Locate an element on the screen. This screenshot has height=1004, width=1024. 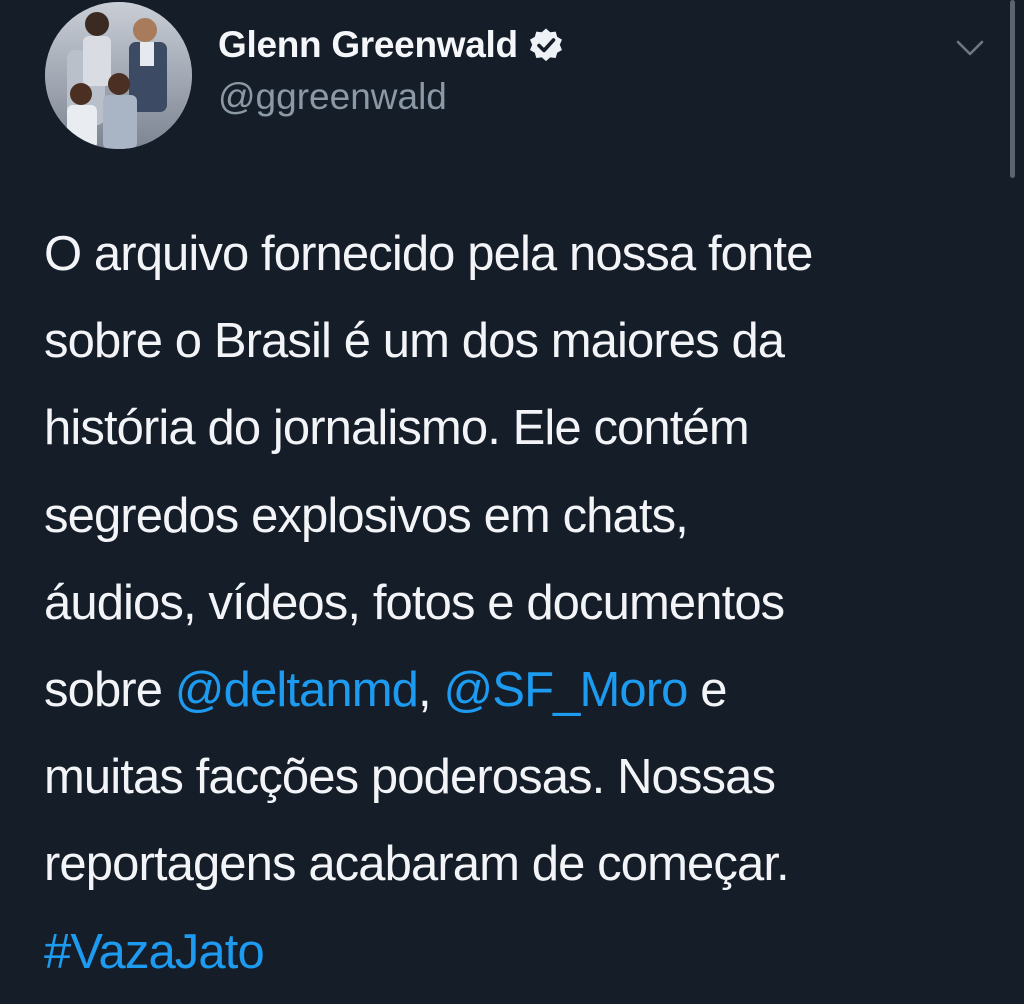
avatar-photo is located at coordinates (118, 75).